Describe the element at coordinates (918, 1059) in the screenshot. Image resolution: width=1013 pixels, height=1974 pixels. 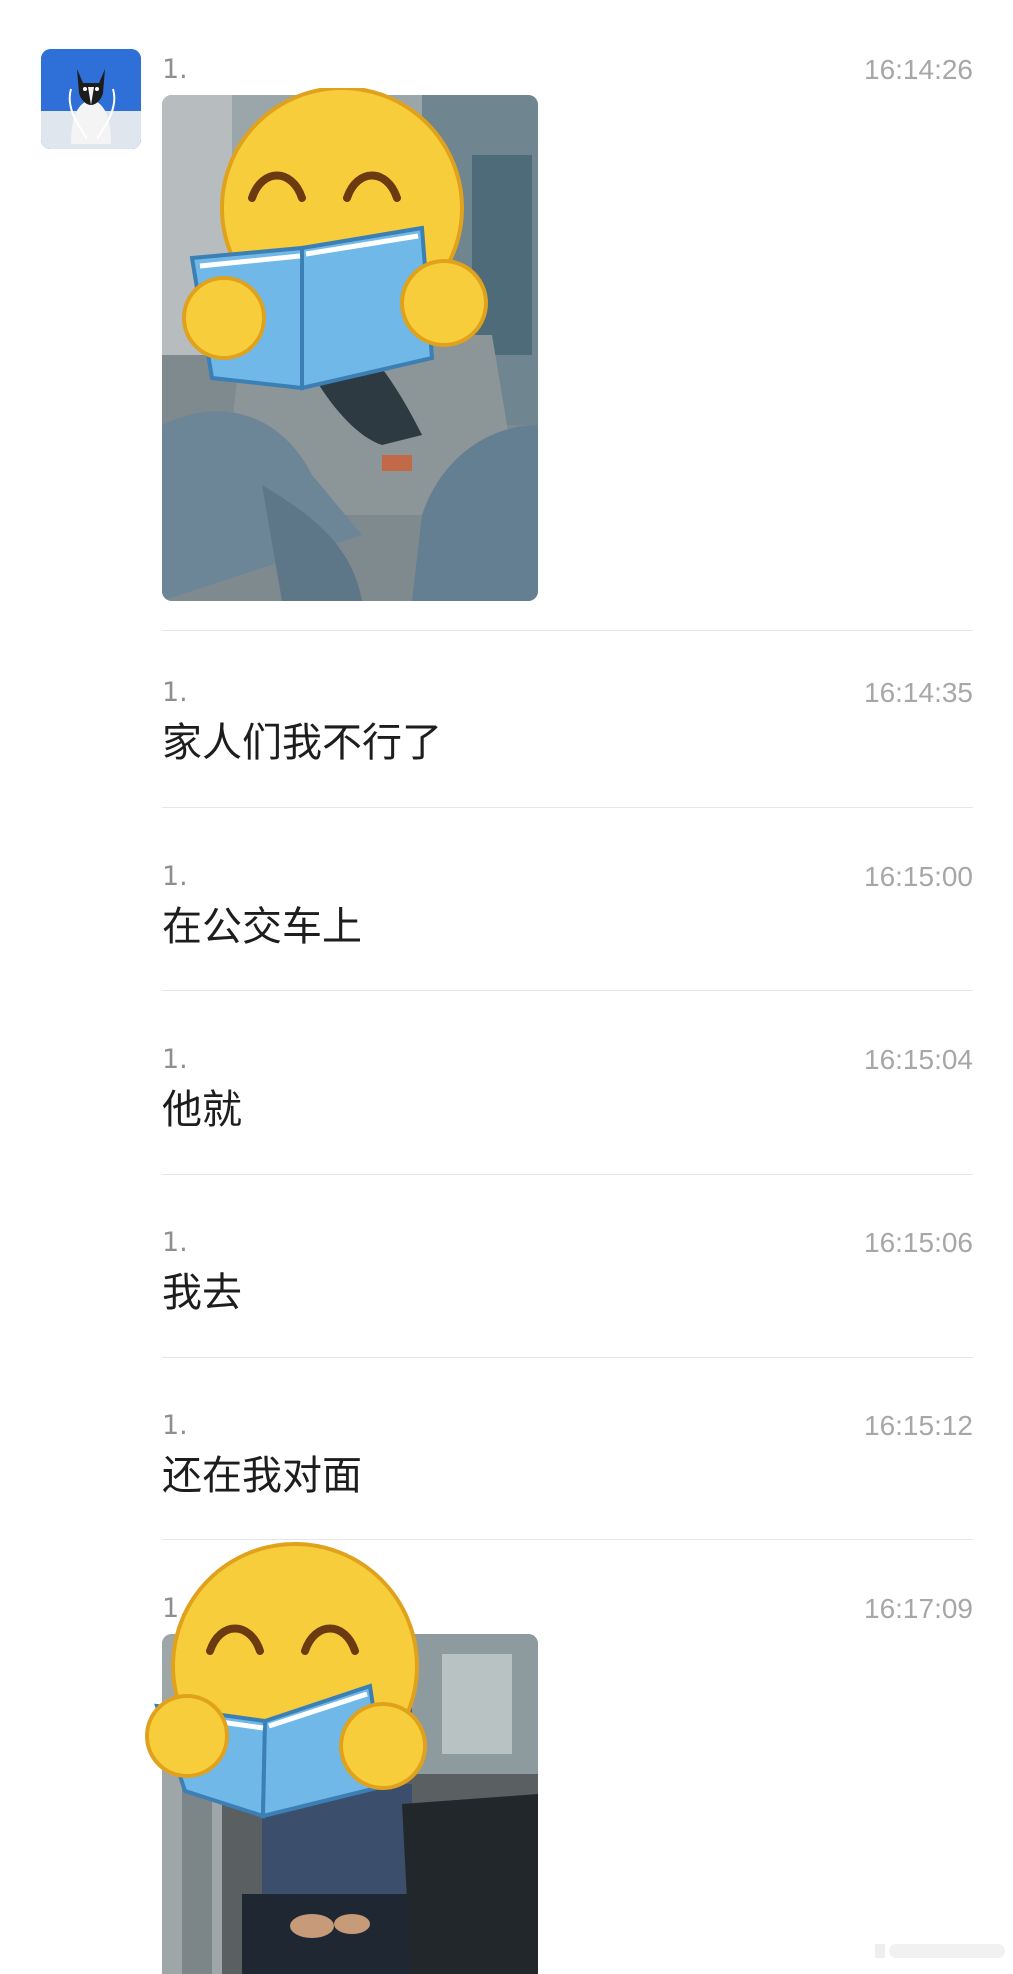
I see `message-time: 16:15:04` at that location.